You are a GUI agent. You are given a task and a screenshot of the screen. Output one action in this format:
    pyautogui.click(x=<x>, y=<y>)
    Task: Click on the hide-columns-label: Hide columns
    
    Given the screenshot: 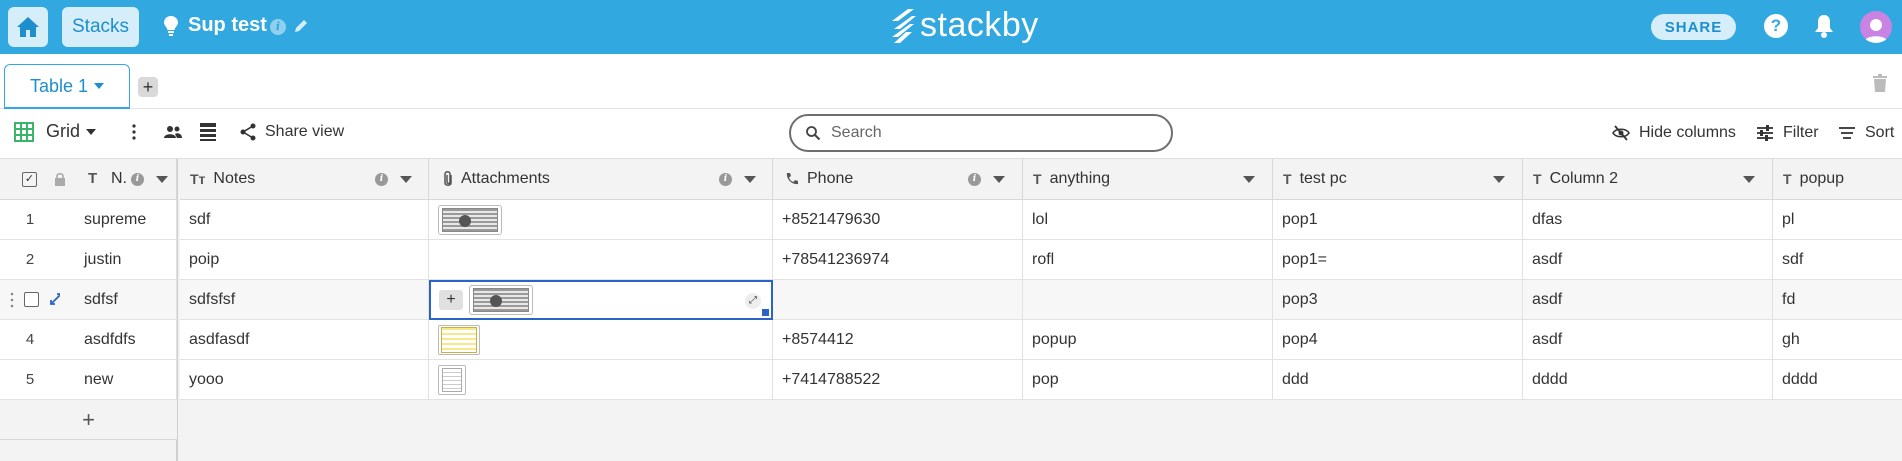 What is the action you would take?
    pyautogui.click(x=1687, y=132)
    